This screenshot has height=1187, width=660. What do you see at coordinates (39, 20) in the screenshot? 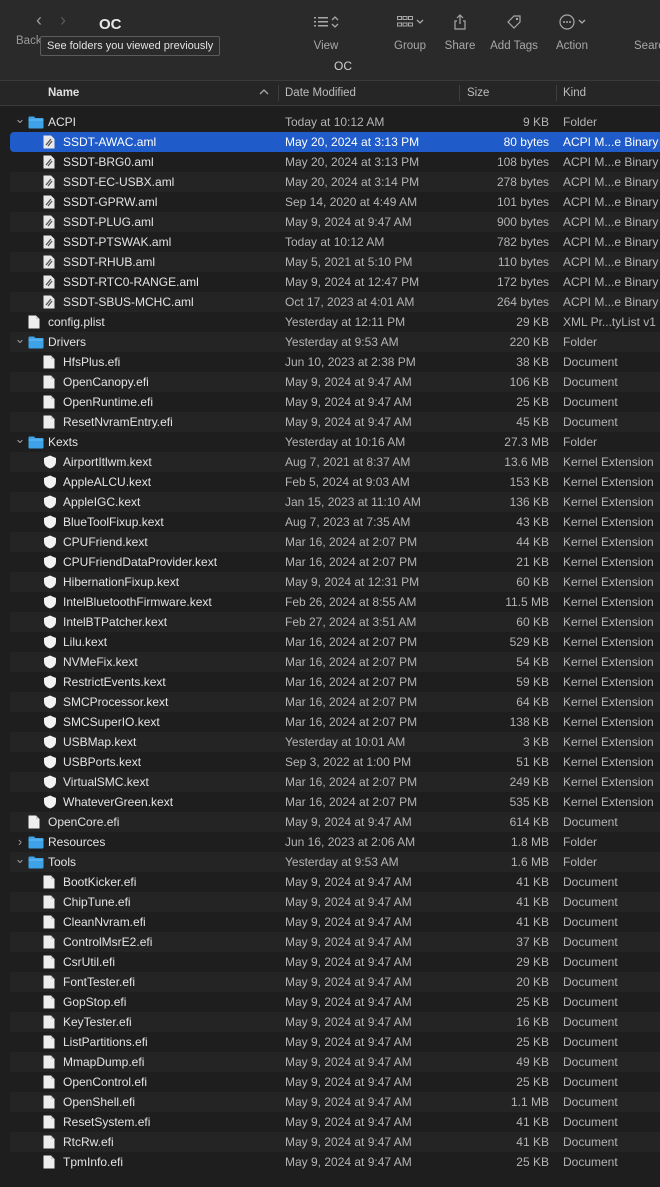
I see `back-chevron-icon: ‹` at bounding box center [39, 20].